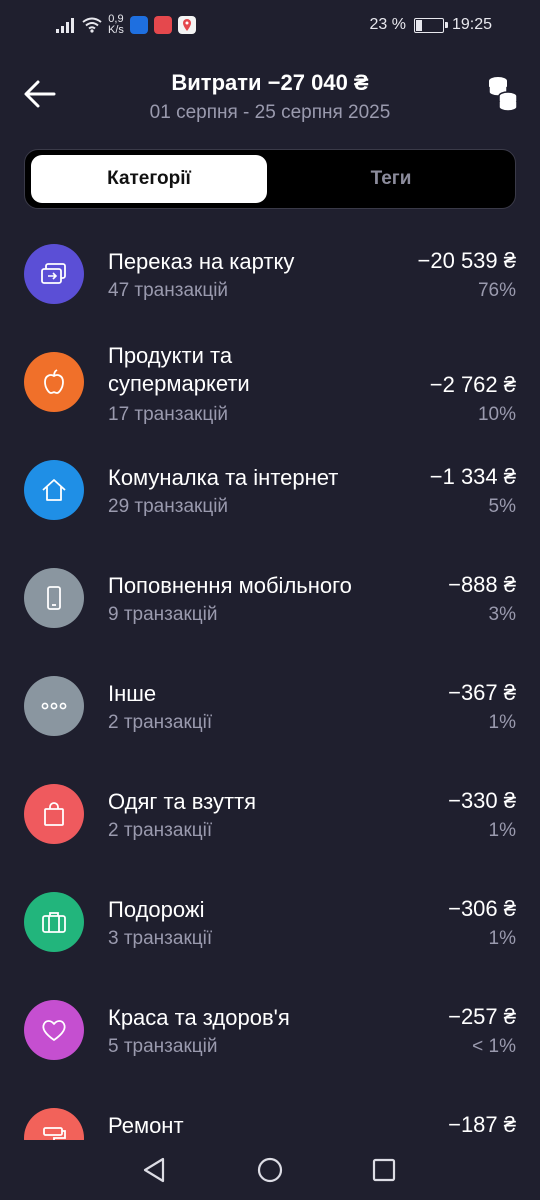 The image size is (540, 1200). What do you see at coordinates (65, 25) in the screenshot?
I see `signal-icon` at bounding box center [65, 25].